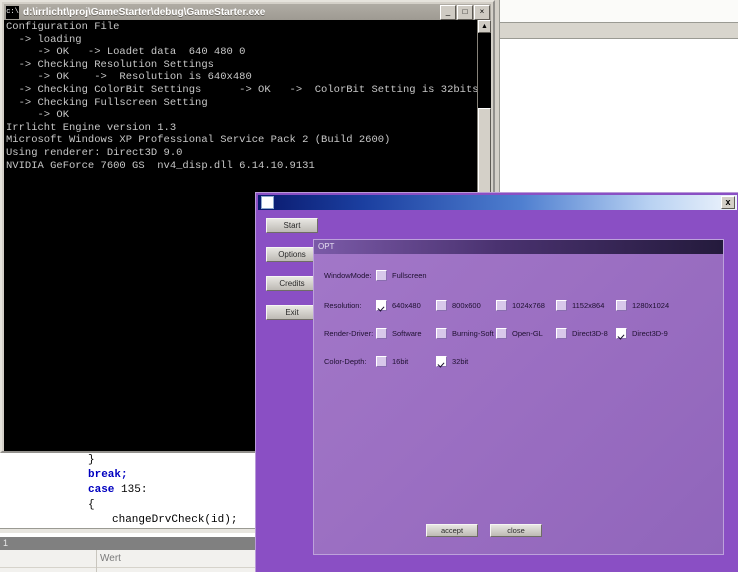 This screenshot has width=738, height=572. Describe the element at coordinates (651, 305) in the screenshot. I see `option-label: 1280x1024` at that location.